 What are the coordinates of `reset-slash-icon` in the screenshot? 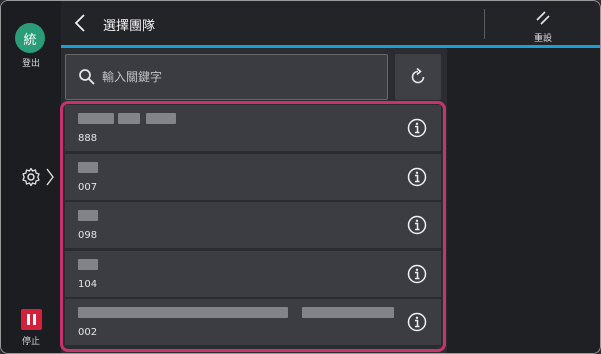 It's located at (543, 18).